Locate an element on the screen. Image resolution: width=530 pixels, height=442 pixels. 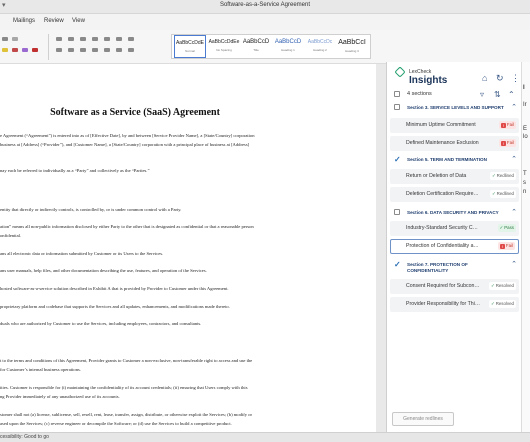
check-item: Defined Maintenance Exclusion ! Fail is located at coordinates (454, 143).